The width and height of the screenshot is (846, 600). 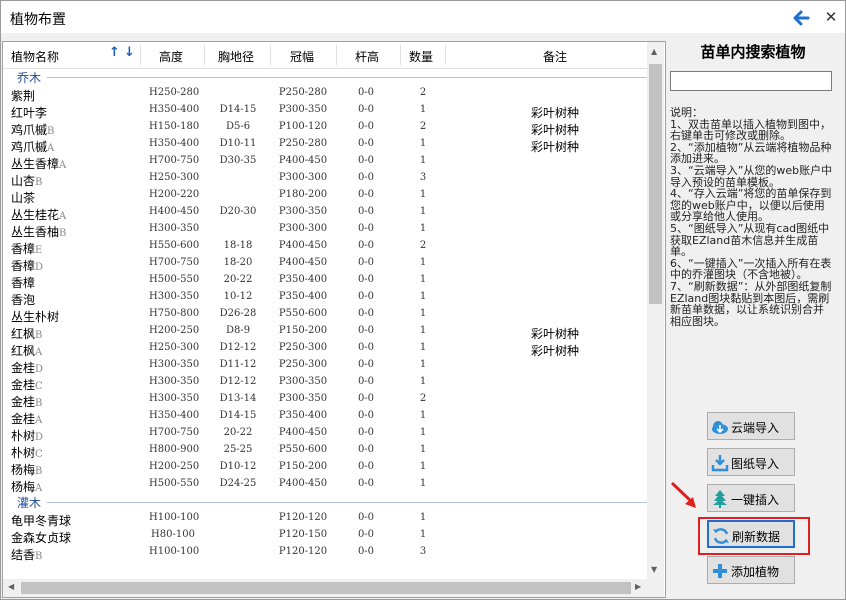 I want to click on table-row: 丛生桂花A H400-450 D20-30 P300-350 0-0 1, so click(x=325, y=213).